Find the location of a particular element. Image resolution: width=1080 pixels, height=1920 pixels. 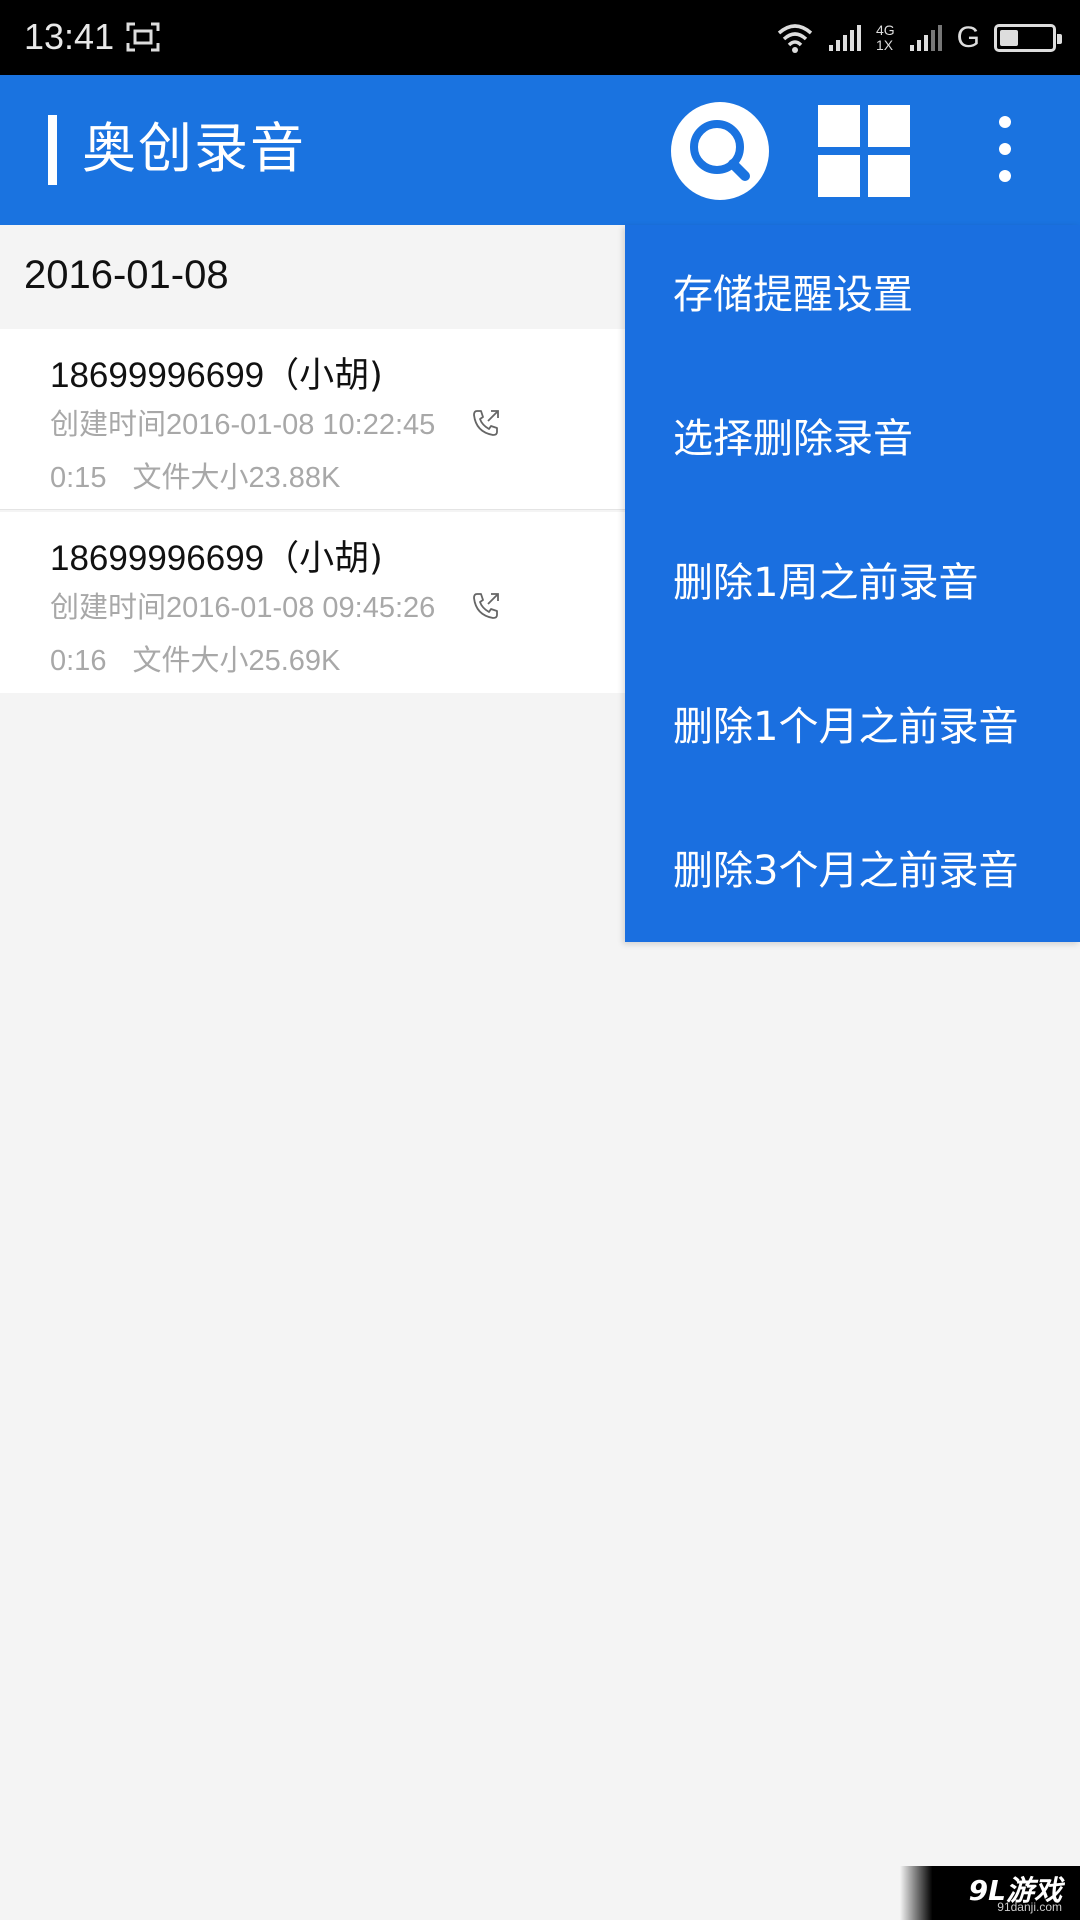

menu-item-delete-1-month: 删除1个月之前录音 is located at coordinates (852, 729).